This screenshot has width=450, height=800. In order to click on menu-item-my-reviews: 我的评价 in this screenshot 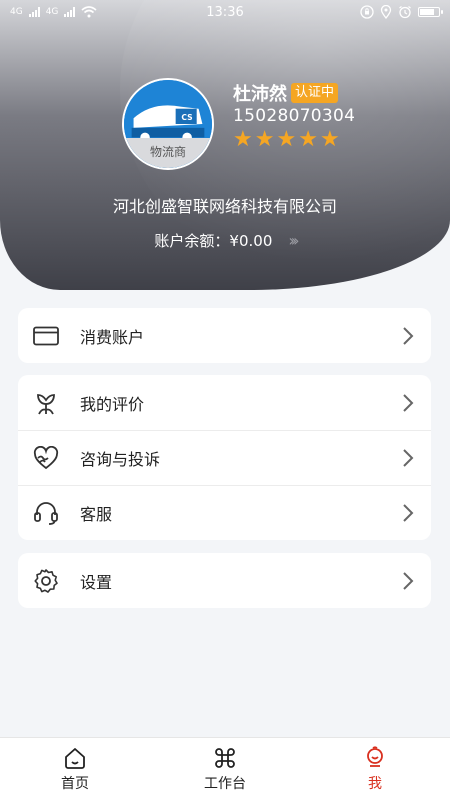, I will do `click(224, 402)`.